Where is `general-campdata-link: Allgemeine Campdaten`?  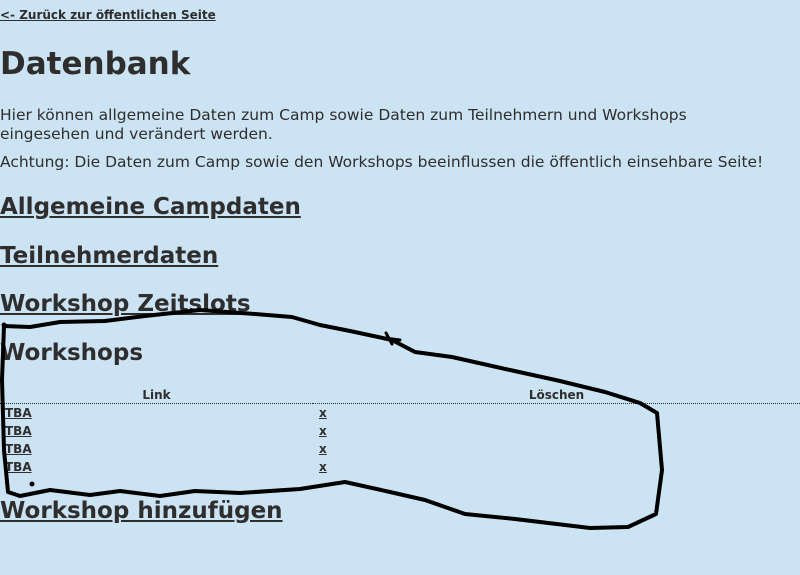
general-campdata-link: Allgemeine Campdaten is located at coordinates (150, 207).